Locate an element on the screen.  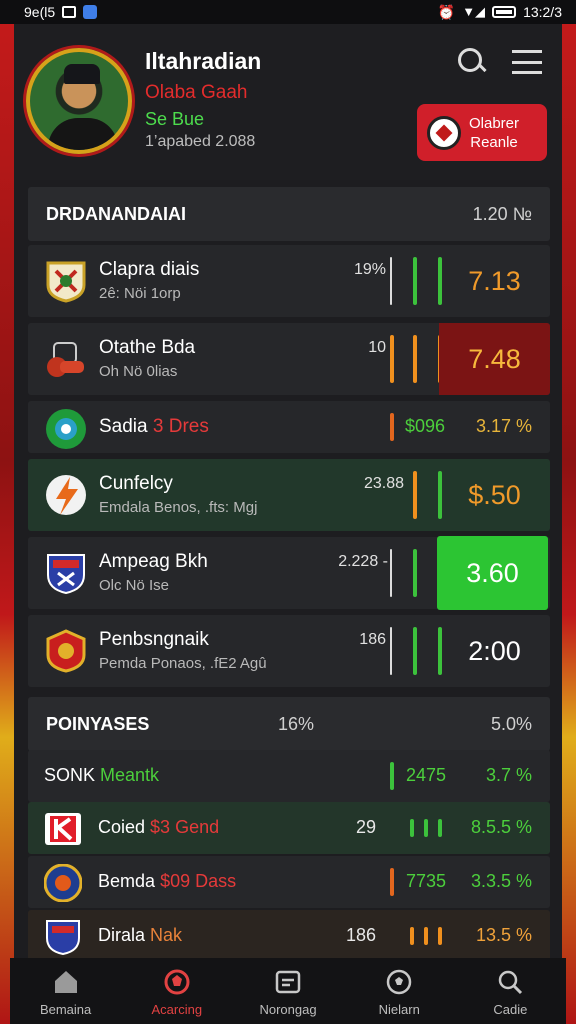
match-name: Otathe Bda is located at coordinates (147, 347).